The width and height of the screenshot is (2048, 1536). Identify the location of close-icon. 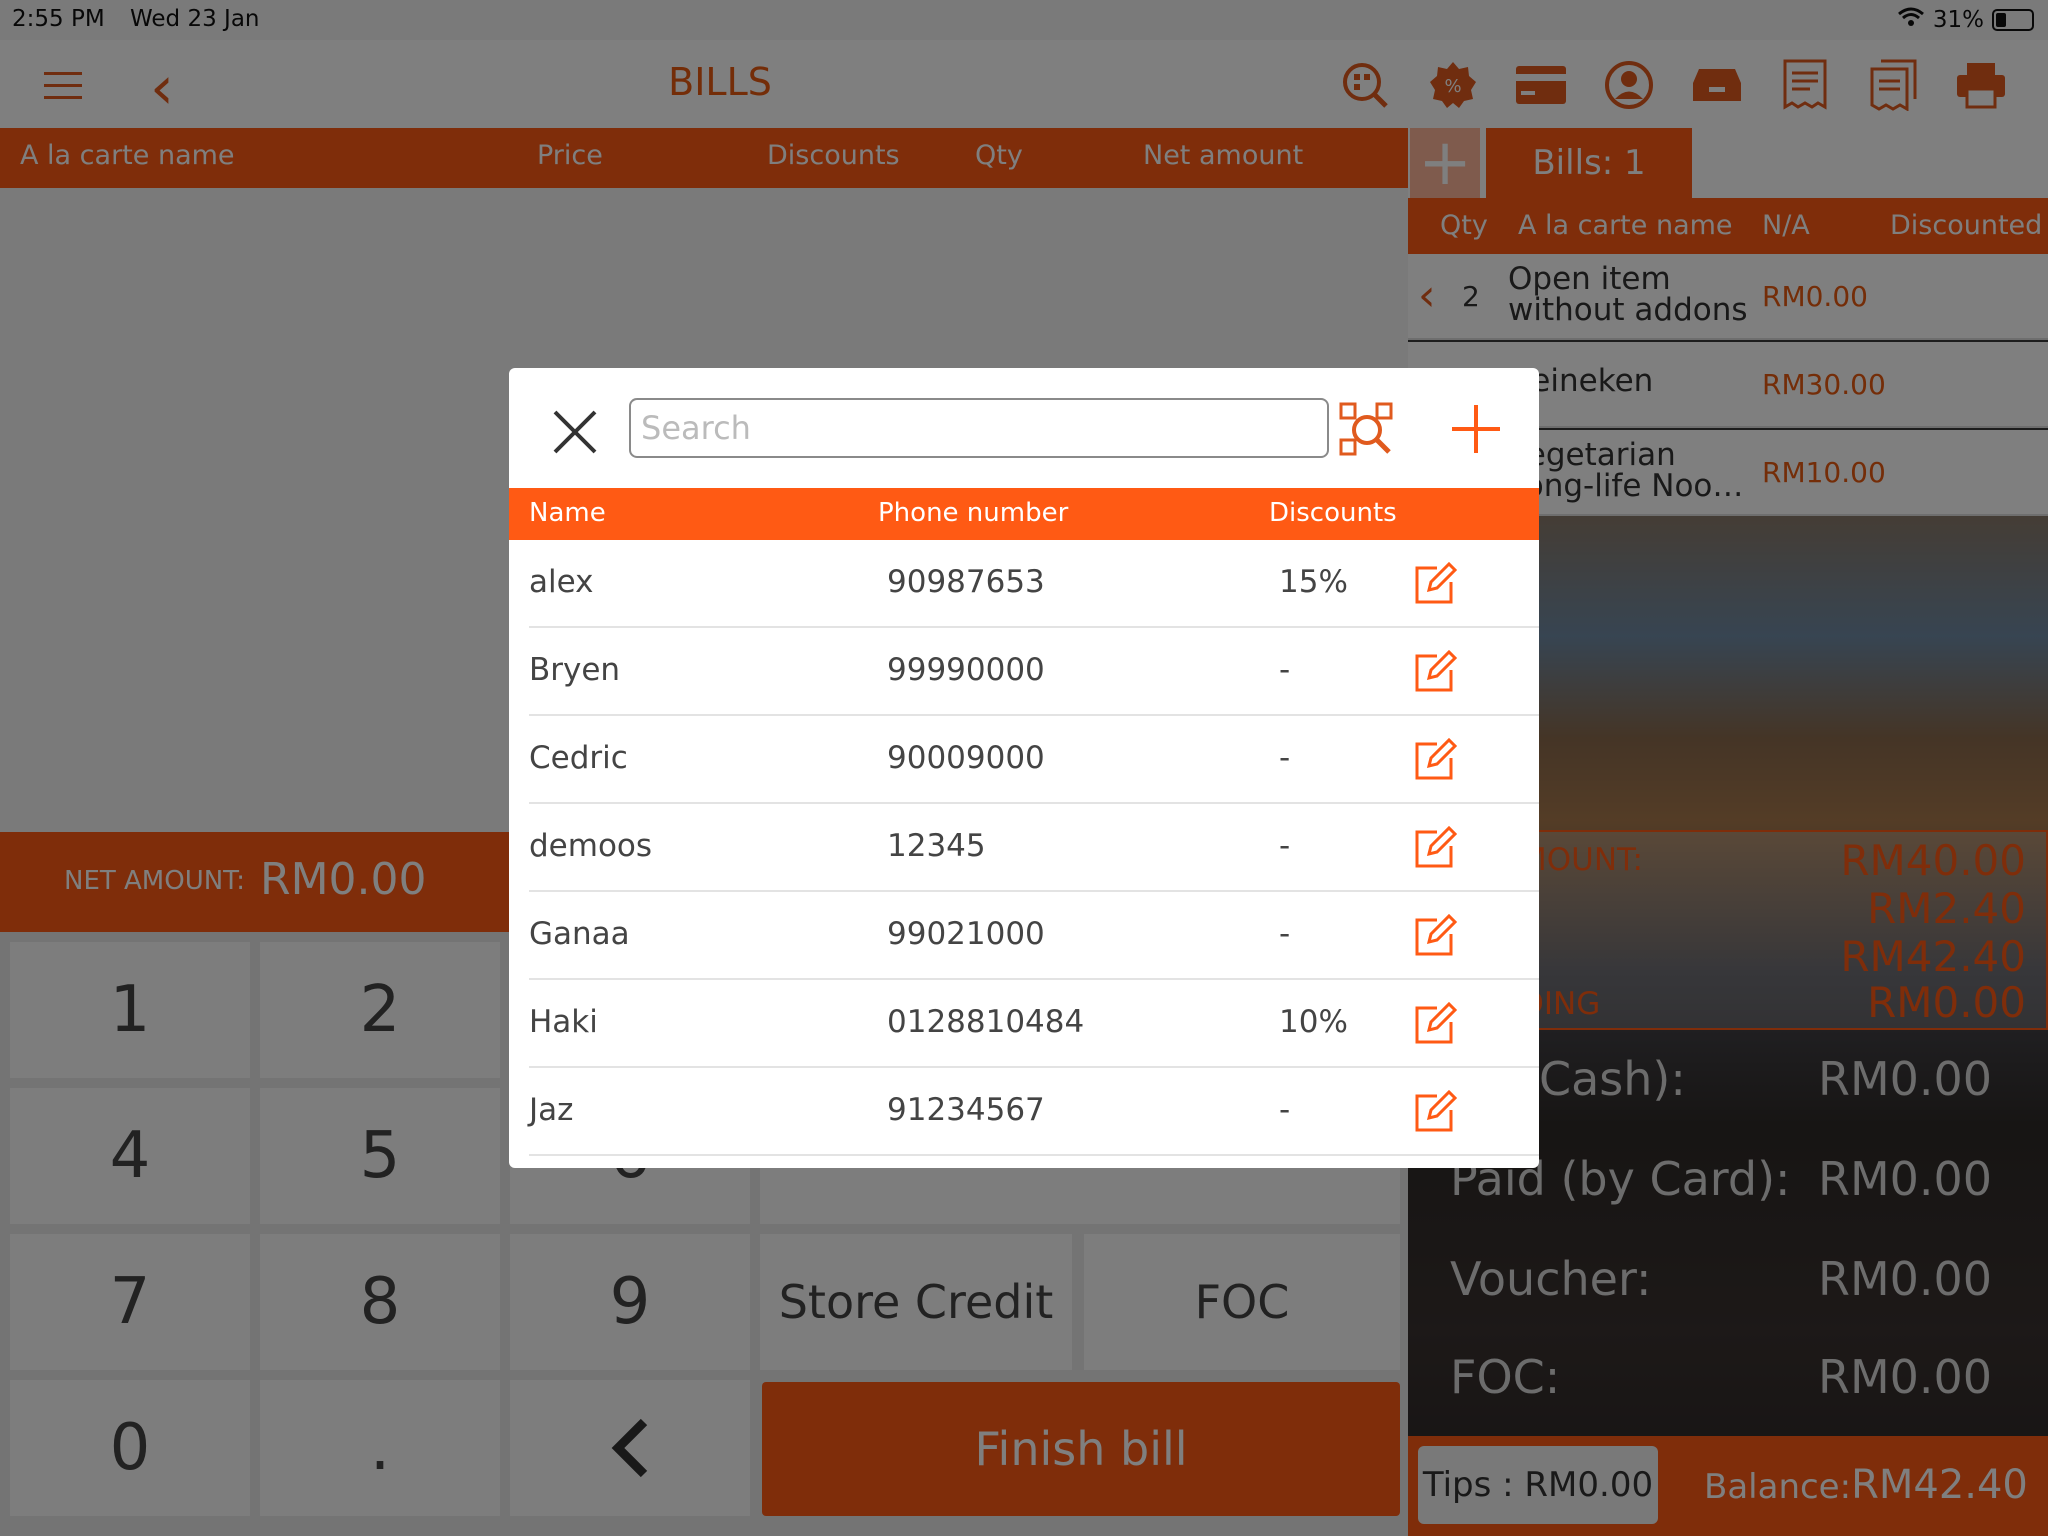
(575, 432).